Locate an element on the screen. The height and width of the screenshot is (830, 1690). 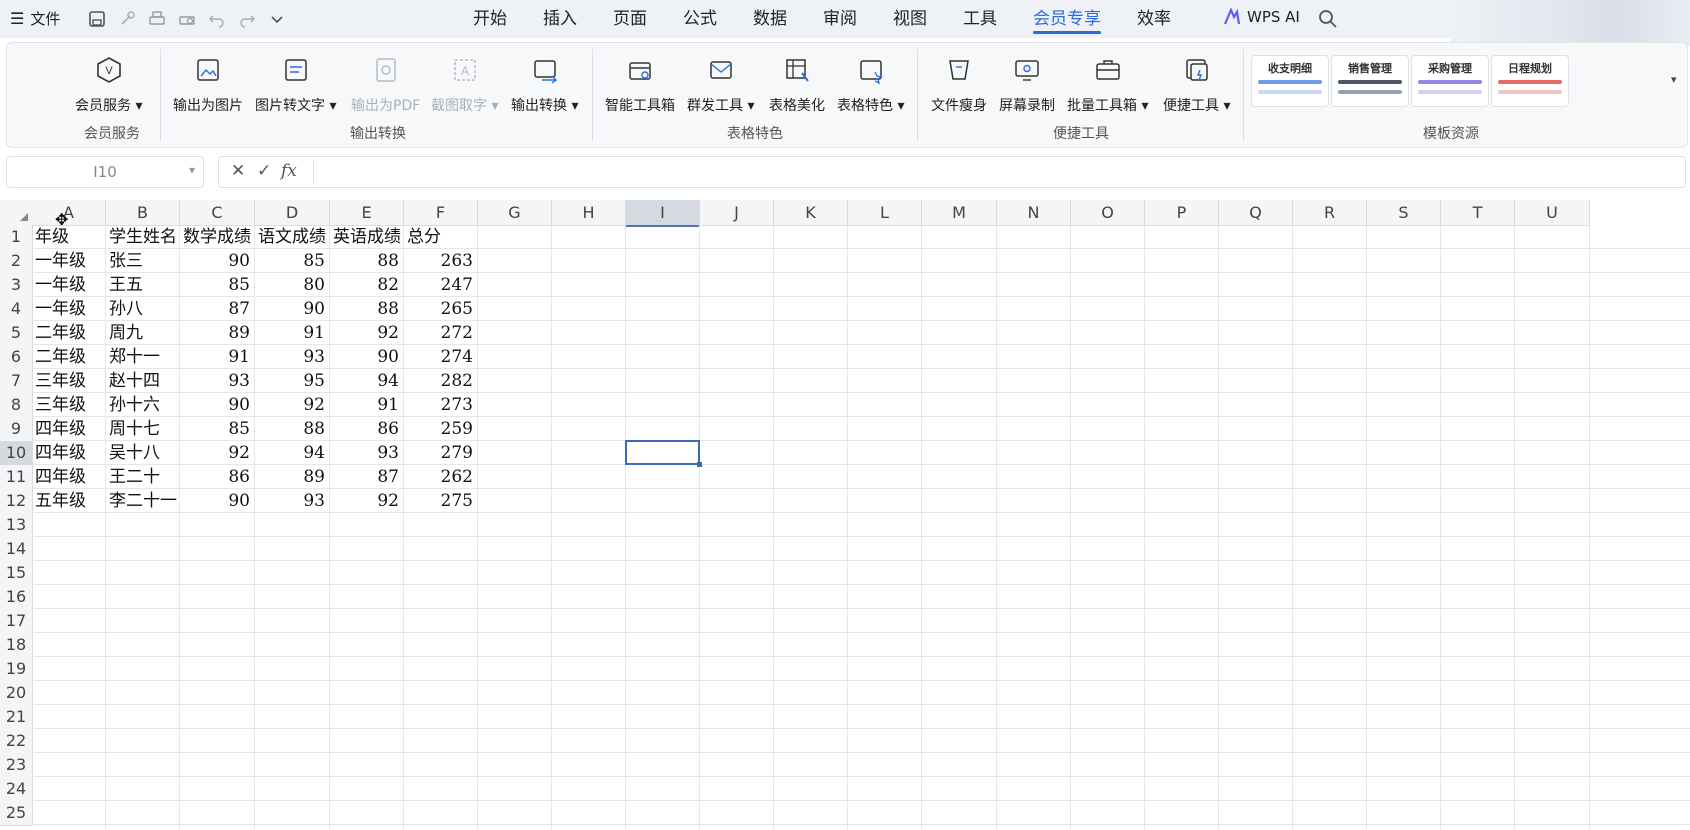
cell-a7: 三年级 is located at coordinates (68, 381).